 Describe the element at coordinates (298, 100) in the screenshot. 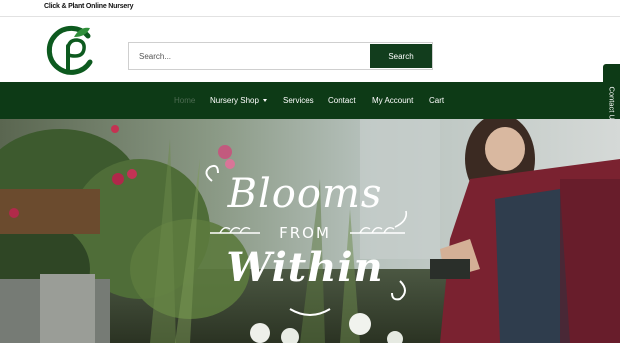

I see `nav-item-services: Services` at that location.